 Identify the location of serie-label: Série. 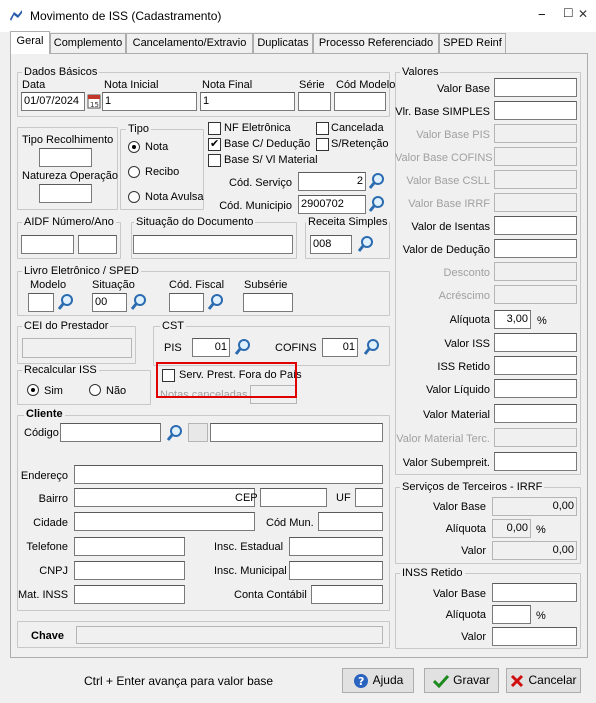
(312, 85).